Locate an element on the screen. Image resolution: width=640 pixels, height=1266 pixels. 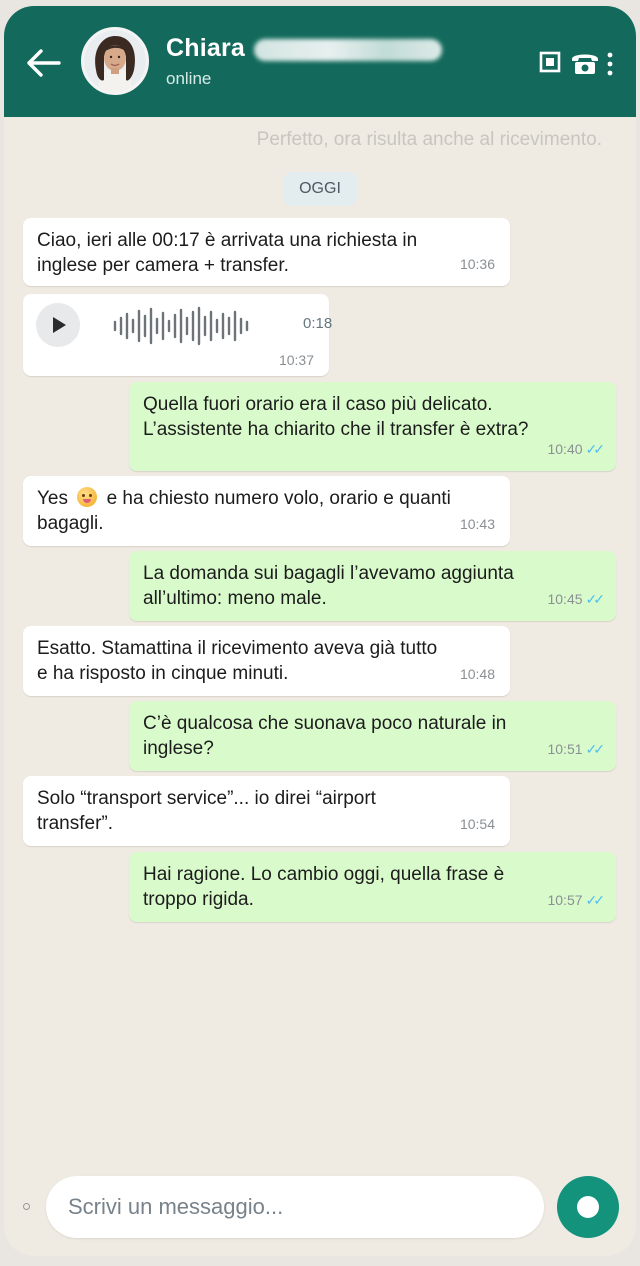
message-time: 10:36 is located at coordinates (477, 264).